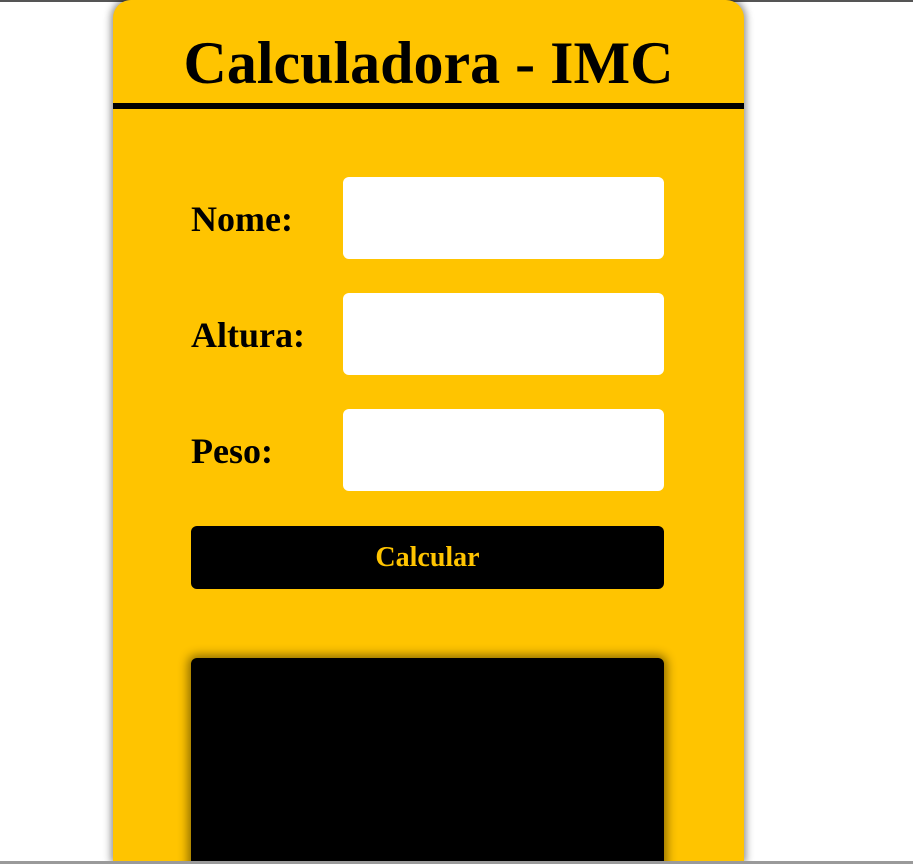 This screenshot has height=864, width=913. What do you see at coordinates (248, 335) in the screenshot?
I see `height-label: Altura:` at bounding box center [248, 335].